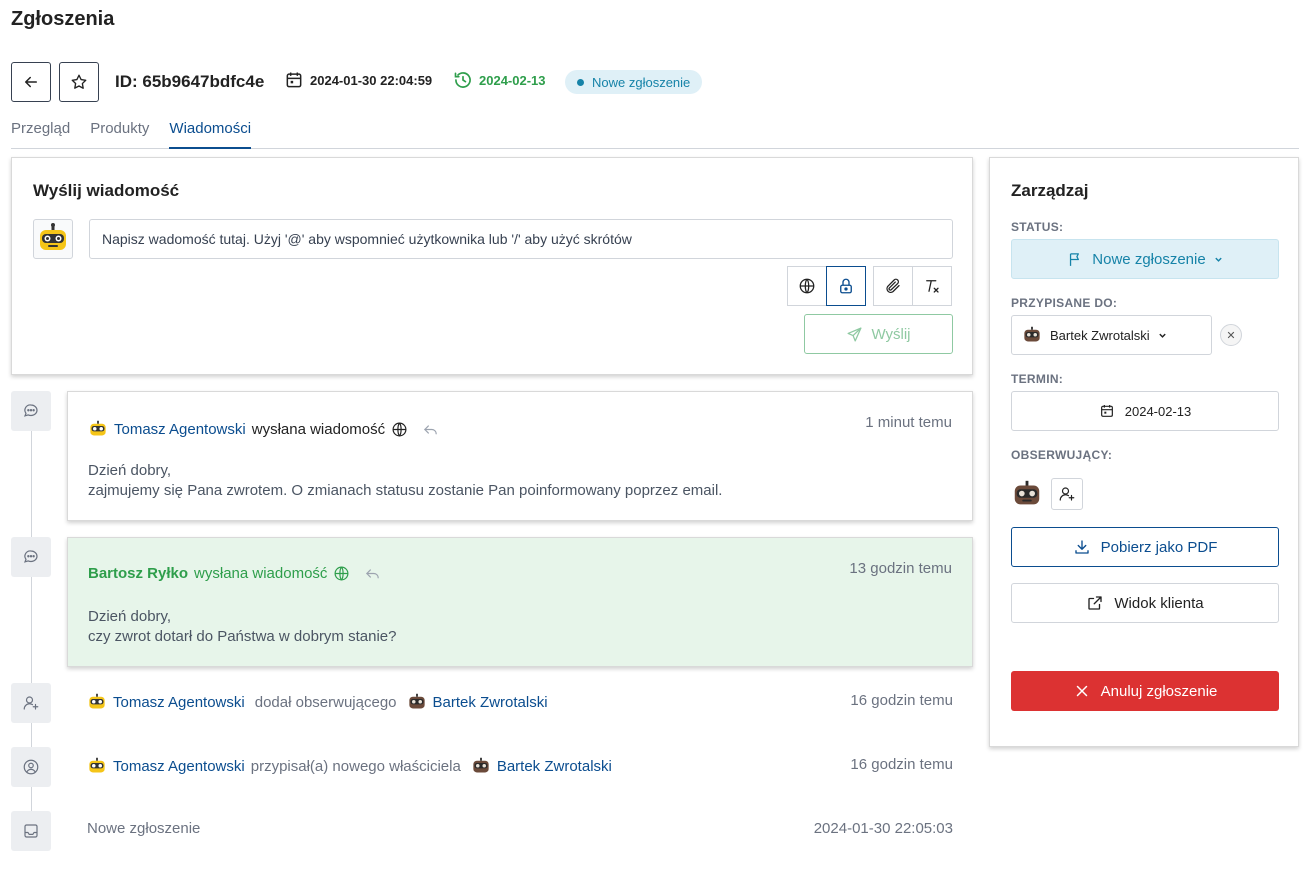 This screenshot has height=870, width=1306. What do you see at coordinates (63, 19) in the screenshot?
I see `page-title: Zgłoszenia` at bounding box center [63, 19].